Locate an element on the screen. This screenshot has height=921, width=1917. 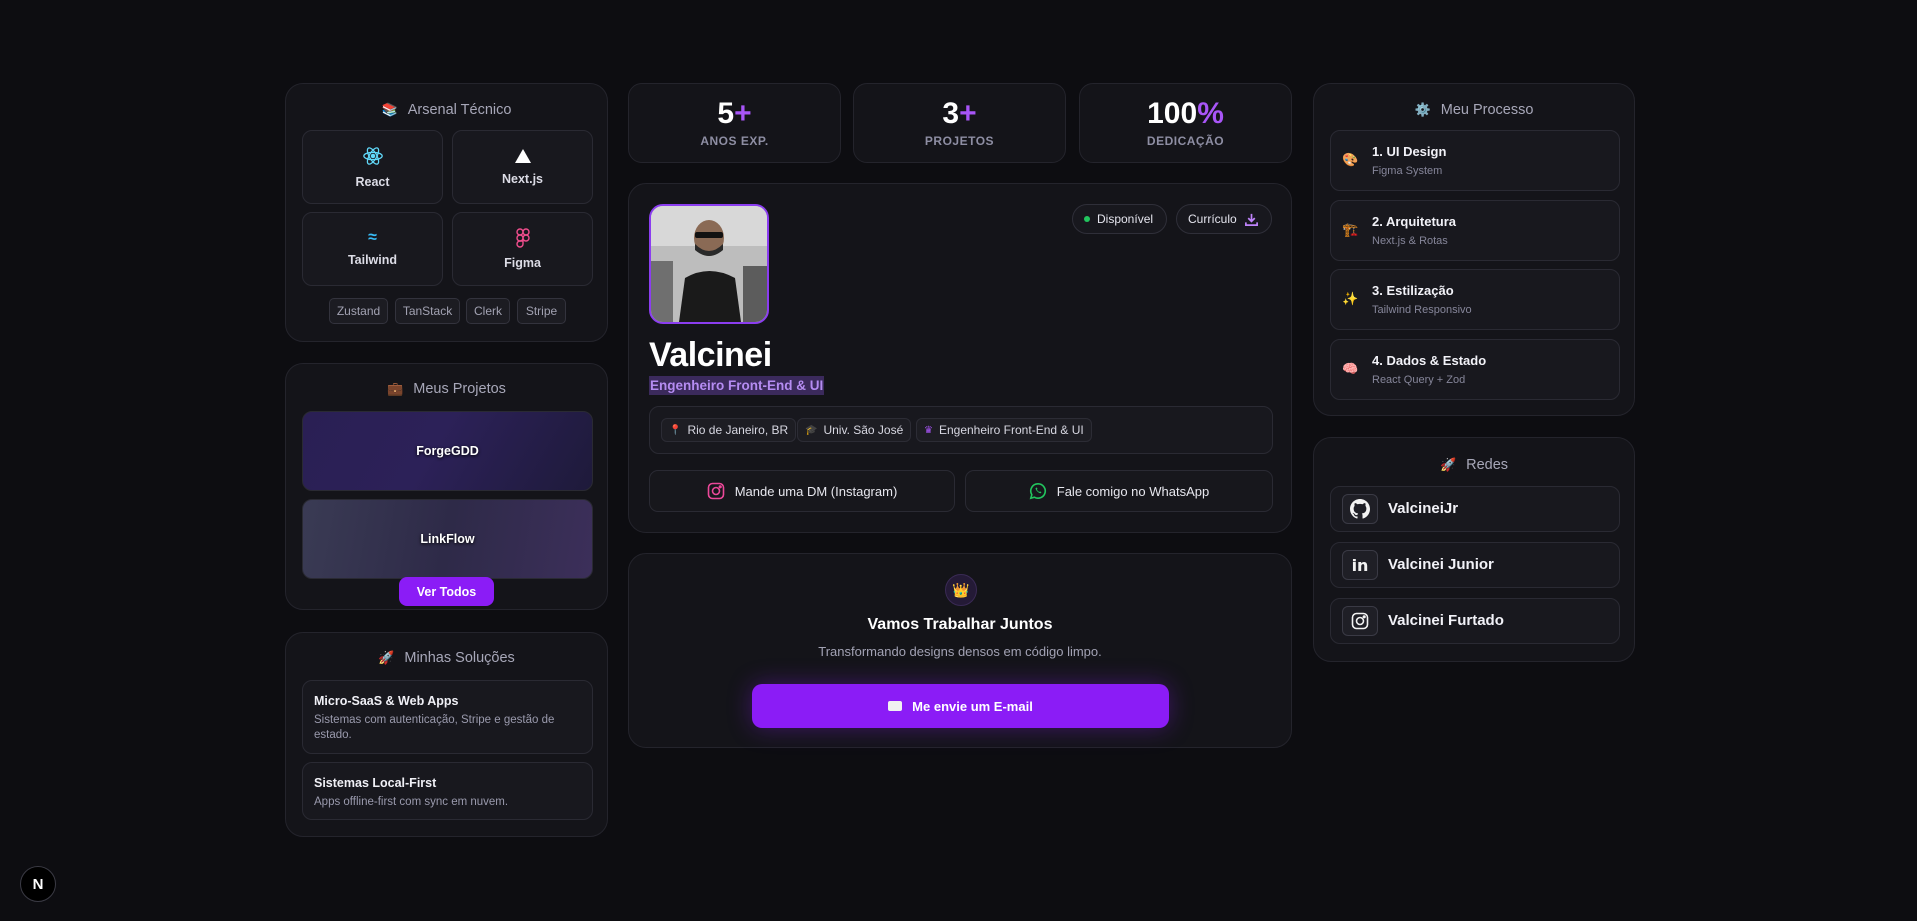
network-linkedin: in Valcinei Junior is located at coordinates (1475, 565).